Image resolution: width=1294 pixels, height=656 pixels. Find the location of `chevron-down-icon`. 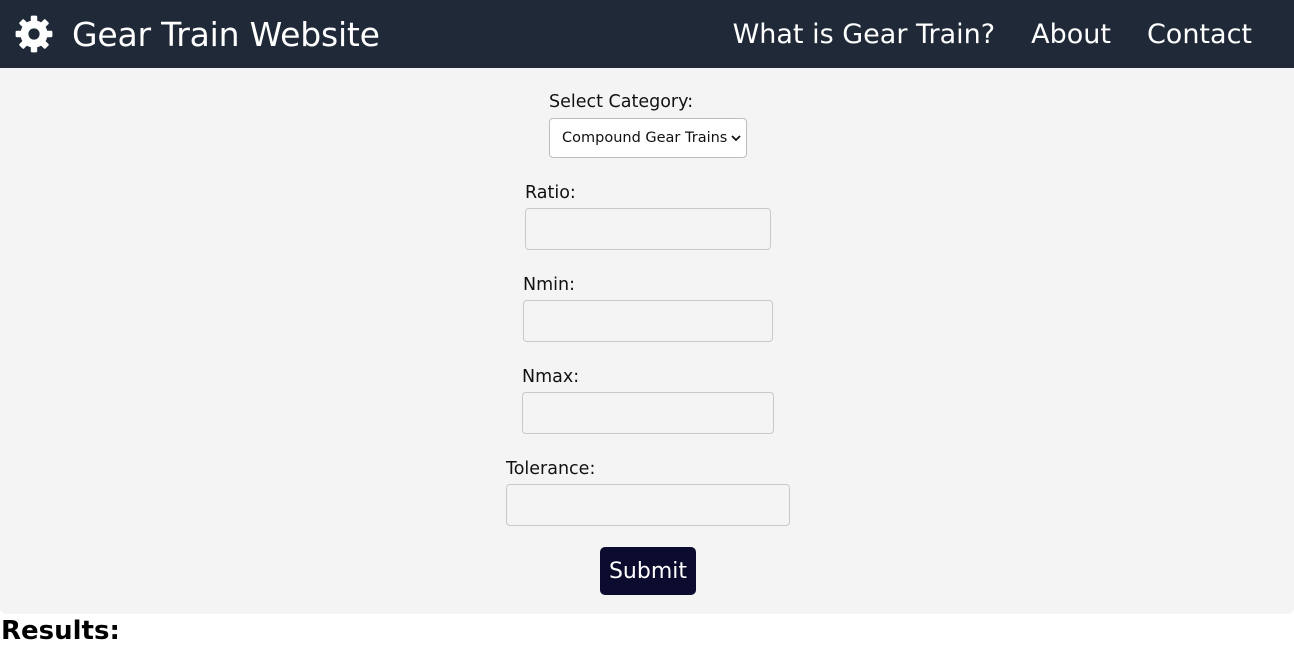

chevron-down-icon is located at coordinates (736, 138).